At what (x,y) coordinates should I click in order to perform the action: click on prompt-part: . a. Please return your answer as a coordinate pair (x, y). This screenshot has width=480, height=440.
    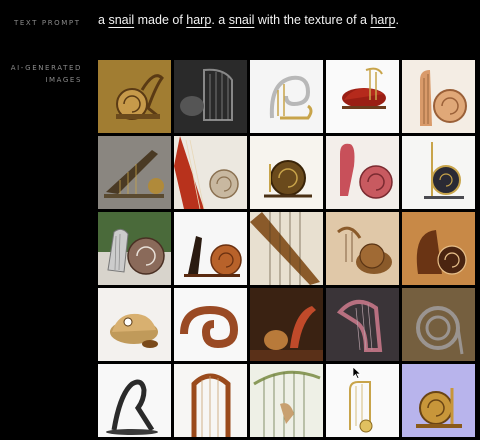
    Looking at the image, I should click on (220, 20).